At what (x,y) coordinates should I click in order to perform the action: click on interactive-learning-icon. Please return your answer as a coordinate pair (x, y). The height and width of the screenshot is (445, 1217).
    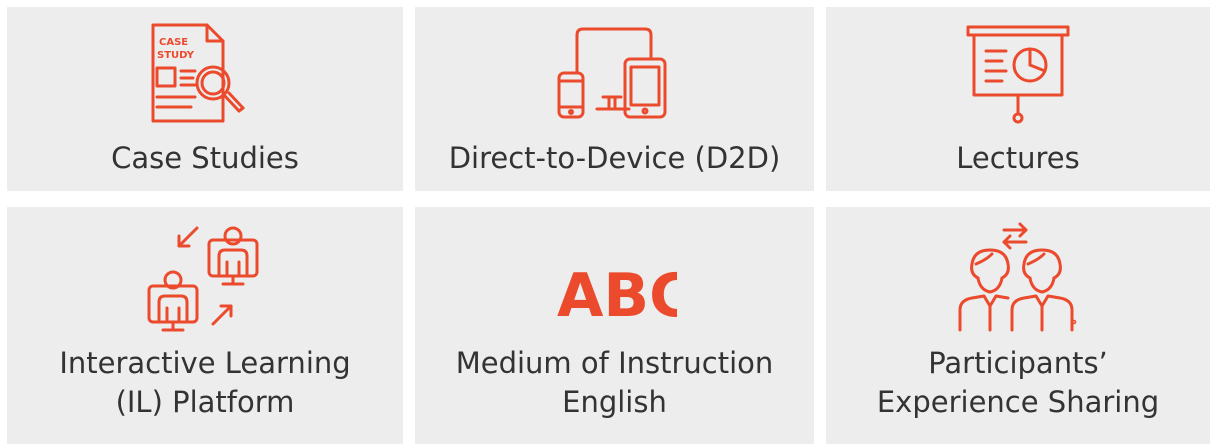
    Looking at the image, I should click on (205, 278).